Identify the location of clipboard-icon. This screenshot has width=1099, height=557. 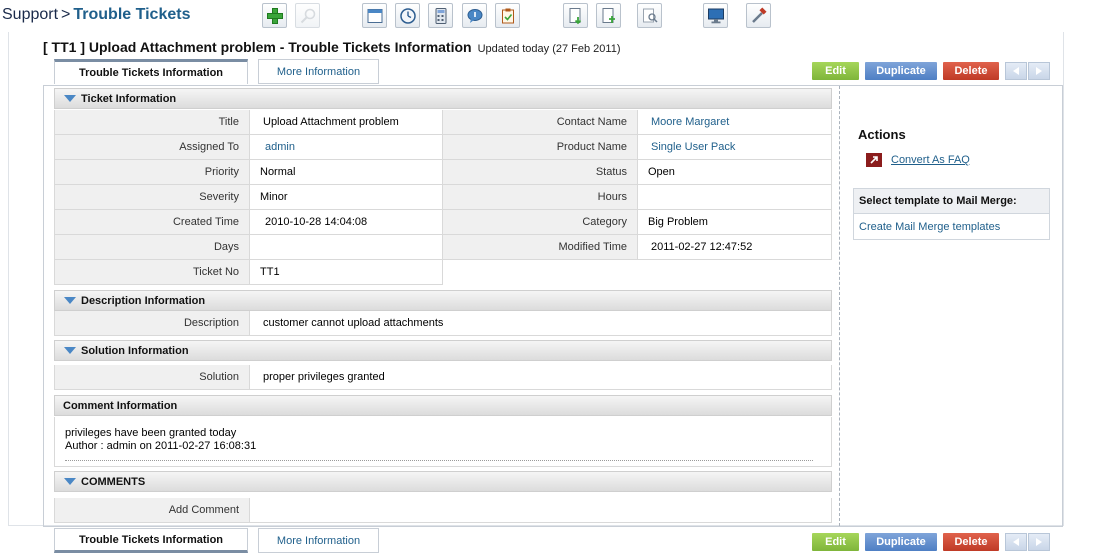
(507, 15).